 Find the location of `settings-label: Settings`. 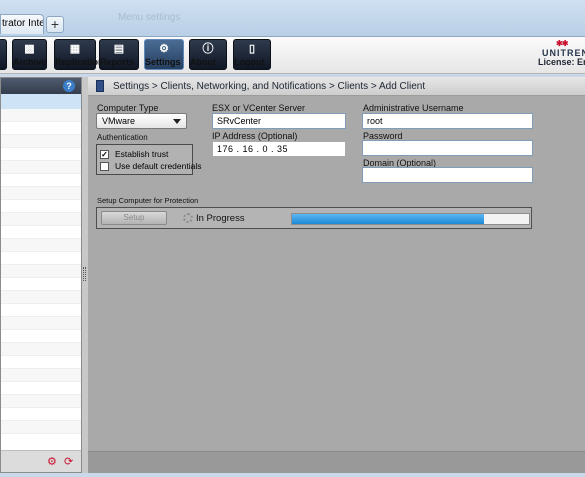

settings-label: Settings is located at coordinates (163, 62).